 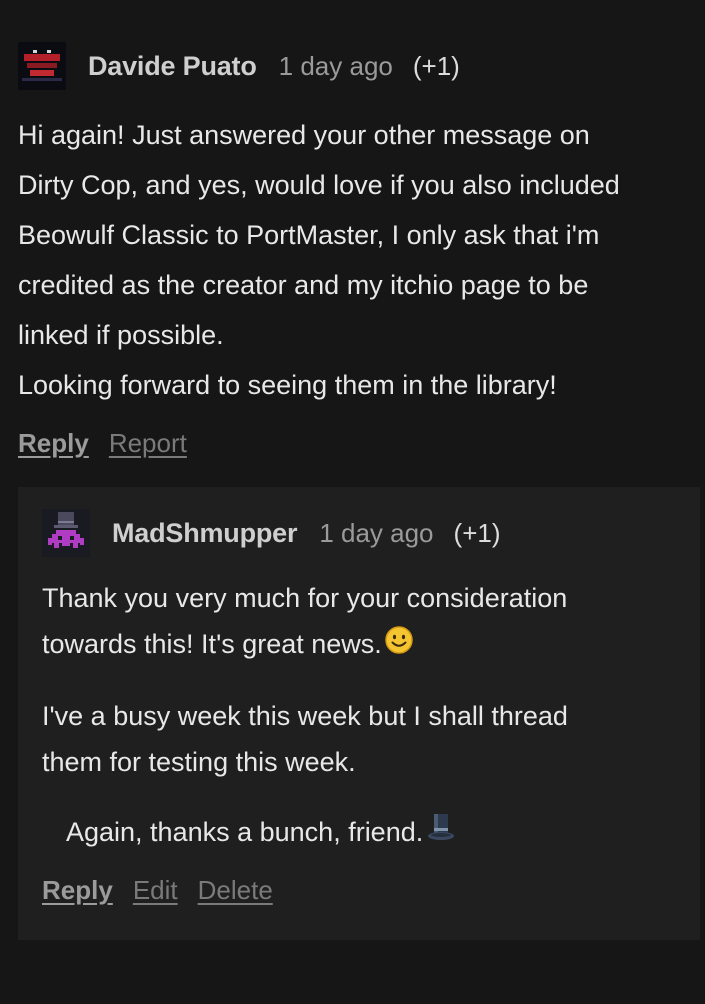 I want to click on reply-timestamp: 1 day ago, so click(x=376, y=532).